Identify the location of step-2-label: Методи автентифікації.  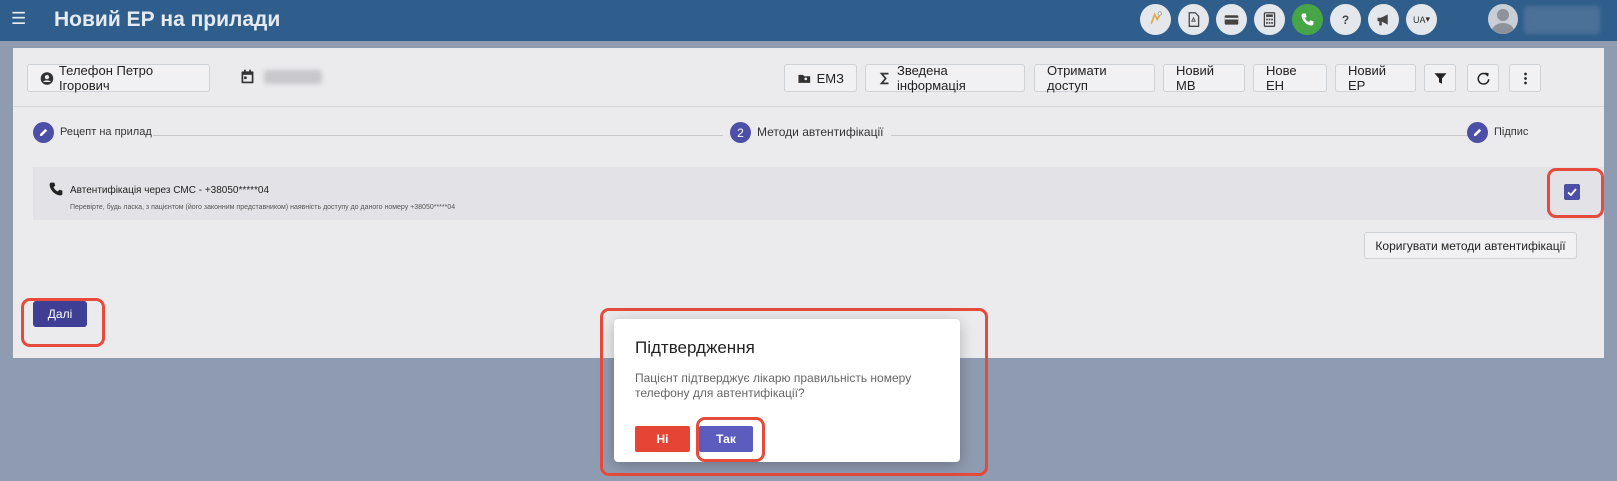
(820, 132).